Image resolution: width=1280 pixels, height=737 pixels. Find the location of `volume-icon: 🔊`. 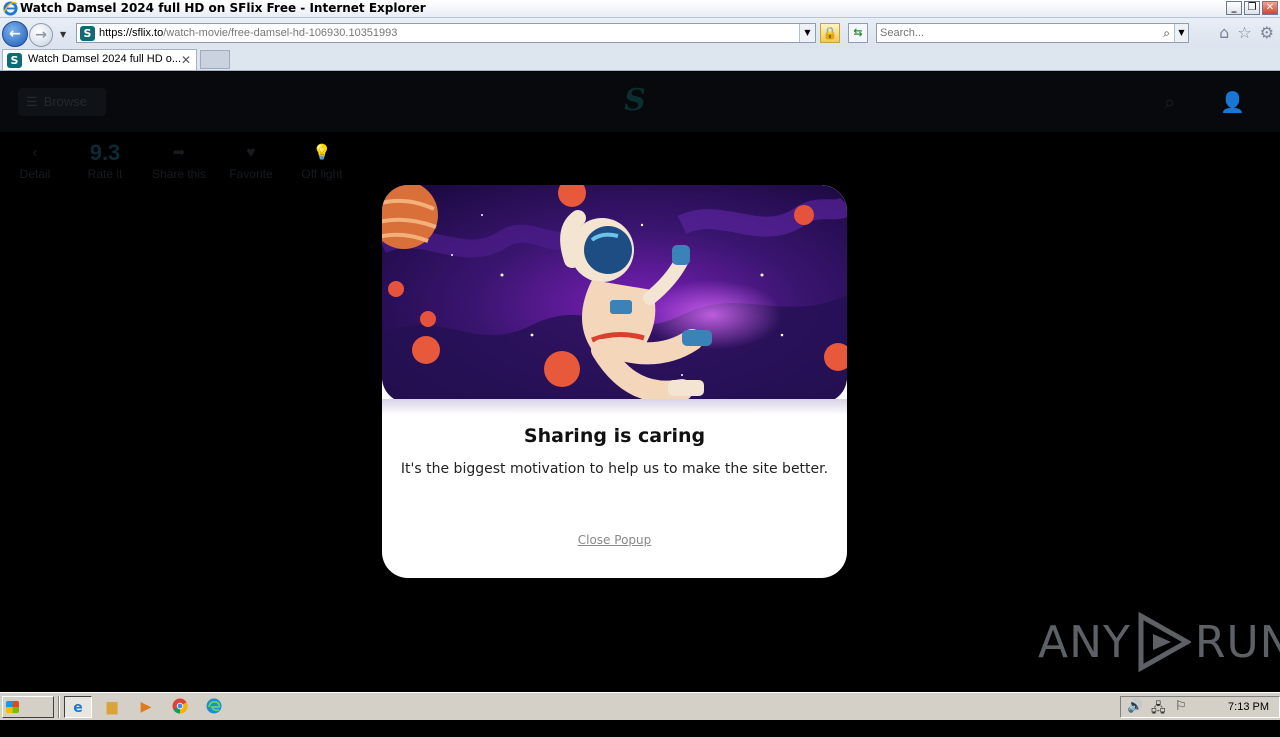

volume-icon: 🔊 is located at coordinates (1135, 706).